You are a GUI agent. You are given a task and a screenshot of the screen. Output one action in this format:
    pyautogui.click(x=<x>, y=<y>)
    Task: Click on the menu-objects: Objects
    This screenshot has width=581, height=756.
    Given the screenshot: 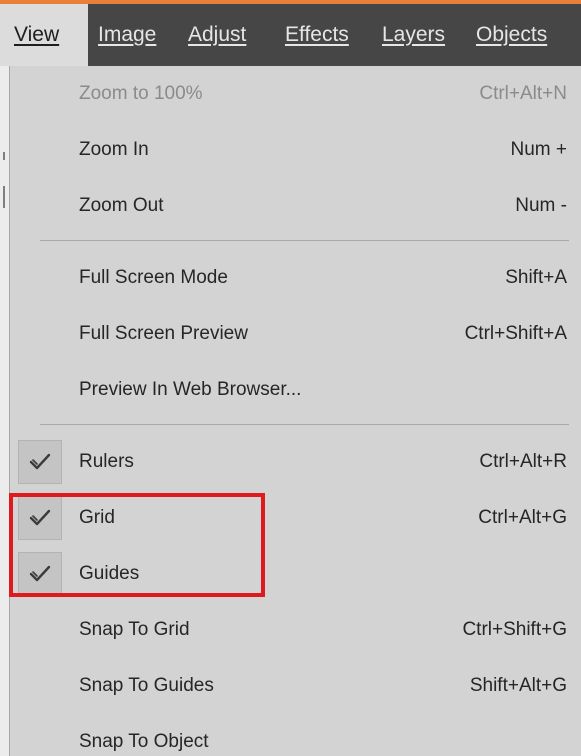 What is the action you would take?
    pyautogui.click(x=511, y=35)
    